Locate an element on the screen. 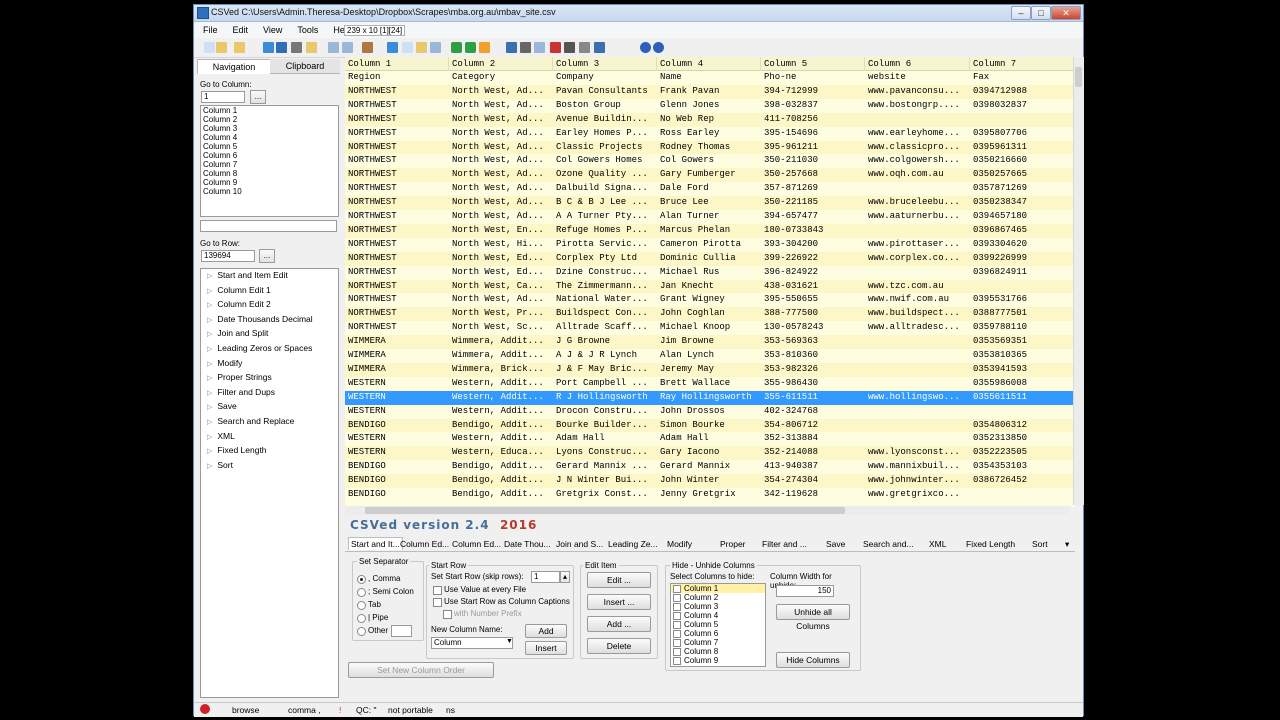 The image size is (1280, 720). menu-tools: Tools is located at coordinates (307, 28).